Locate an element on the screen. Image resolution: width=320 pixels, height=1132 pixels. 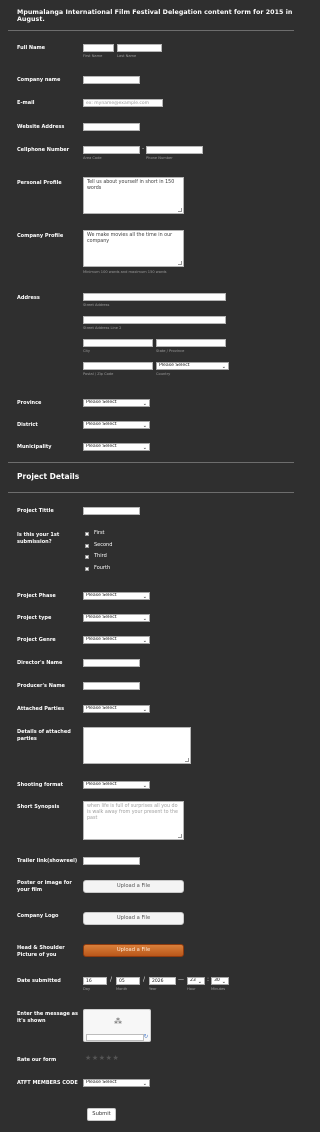
hour-select: 23 ⌄ is located at coordinates (196, 981).